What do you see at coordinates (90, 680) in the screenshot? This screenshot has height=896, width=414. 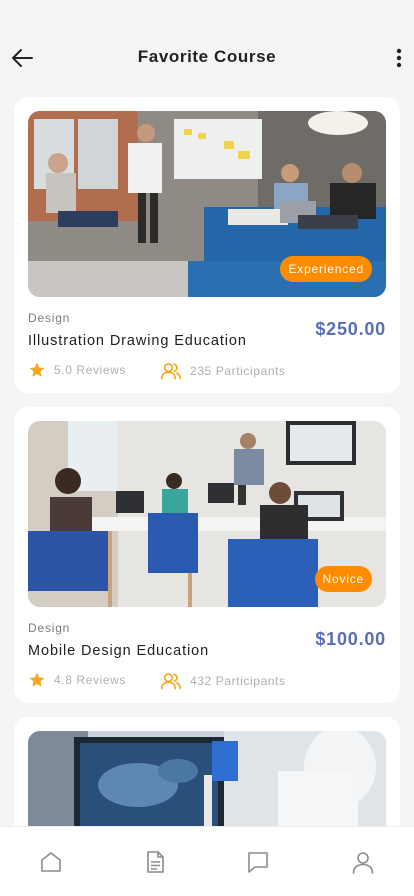 I see `reviews-text: 4.8 Reviews` at bounding box center [90, 680].